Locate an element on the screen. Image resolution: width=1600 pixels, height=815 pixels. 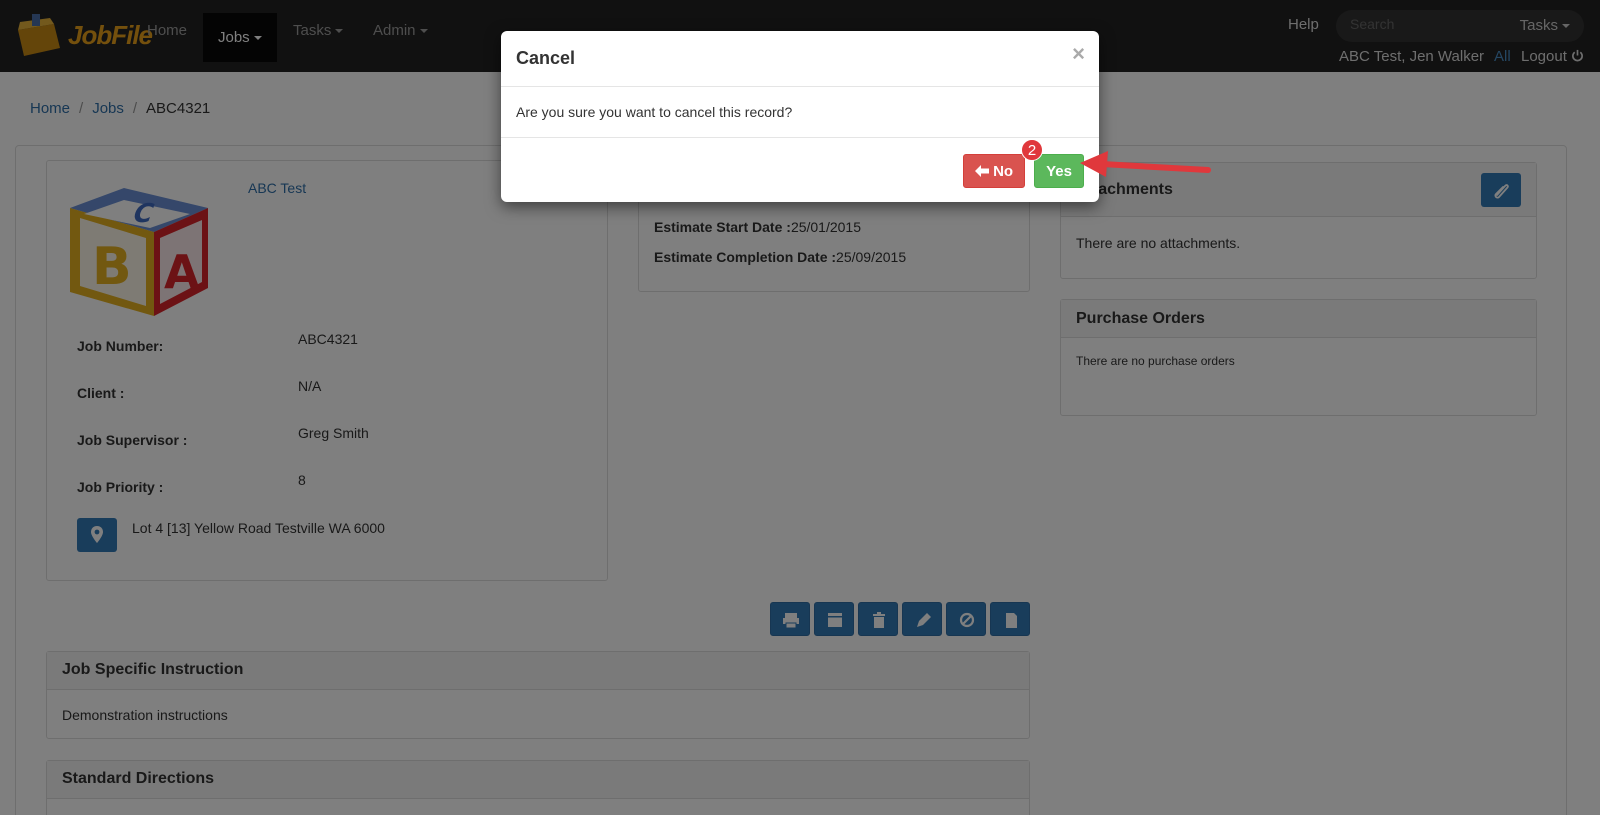
modal-title: Cancel is located at coordinates (546, 58).